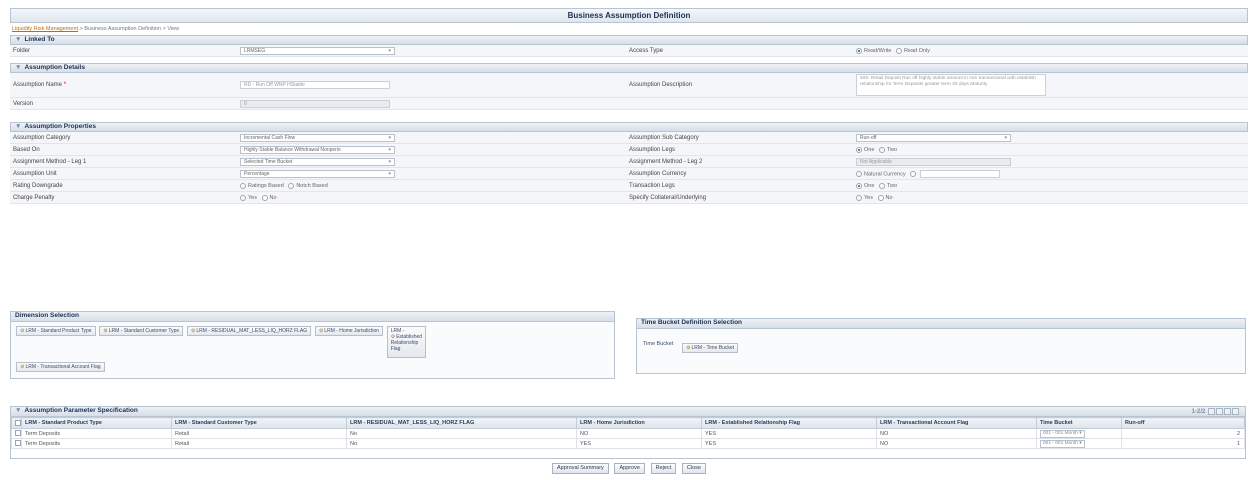 This screenshot has width=1258, height=480. What do you see at coordinates (1183, 443) in the screenshot?
I see `run-off-input: 1` at bounding box center [1183, 443].